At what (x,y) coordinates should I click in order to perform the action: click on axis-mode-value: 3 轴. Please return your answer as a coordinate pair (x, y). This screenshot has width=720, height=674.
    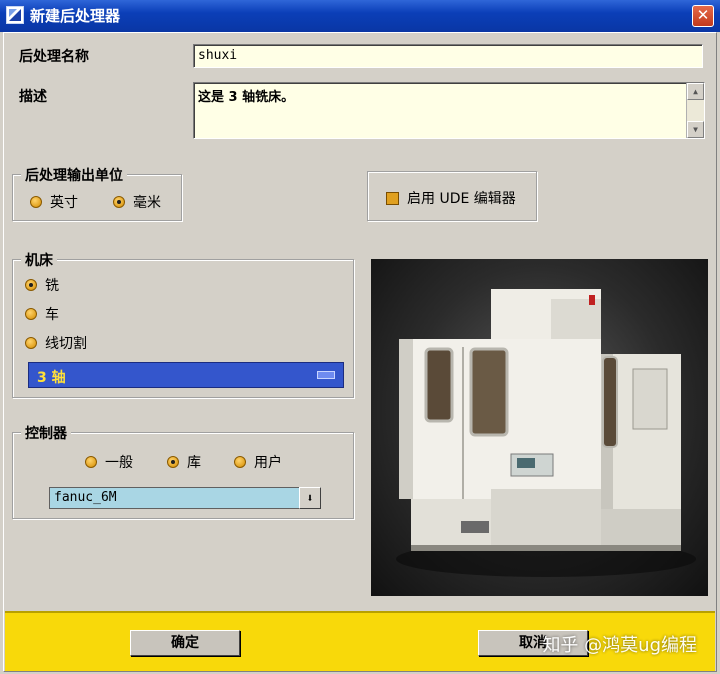
    Looking at the image, I should click on (51, 378).